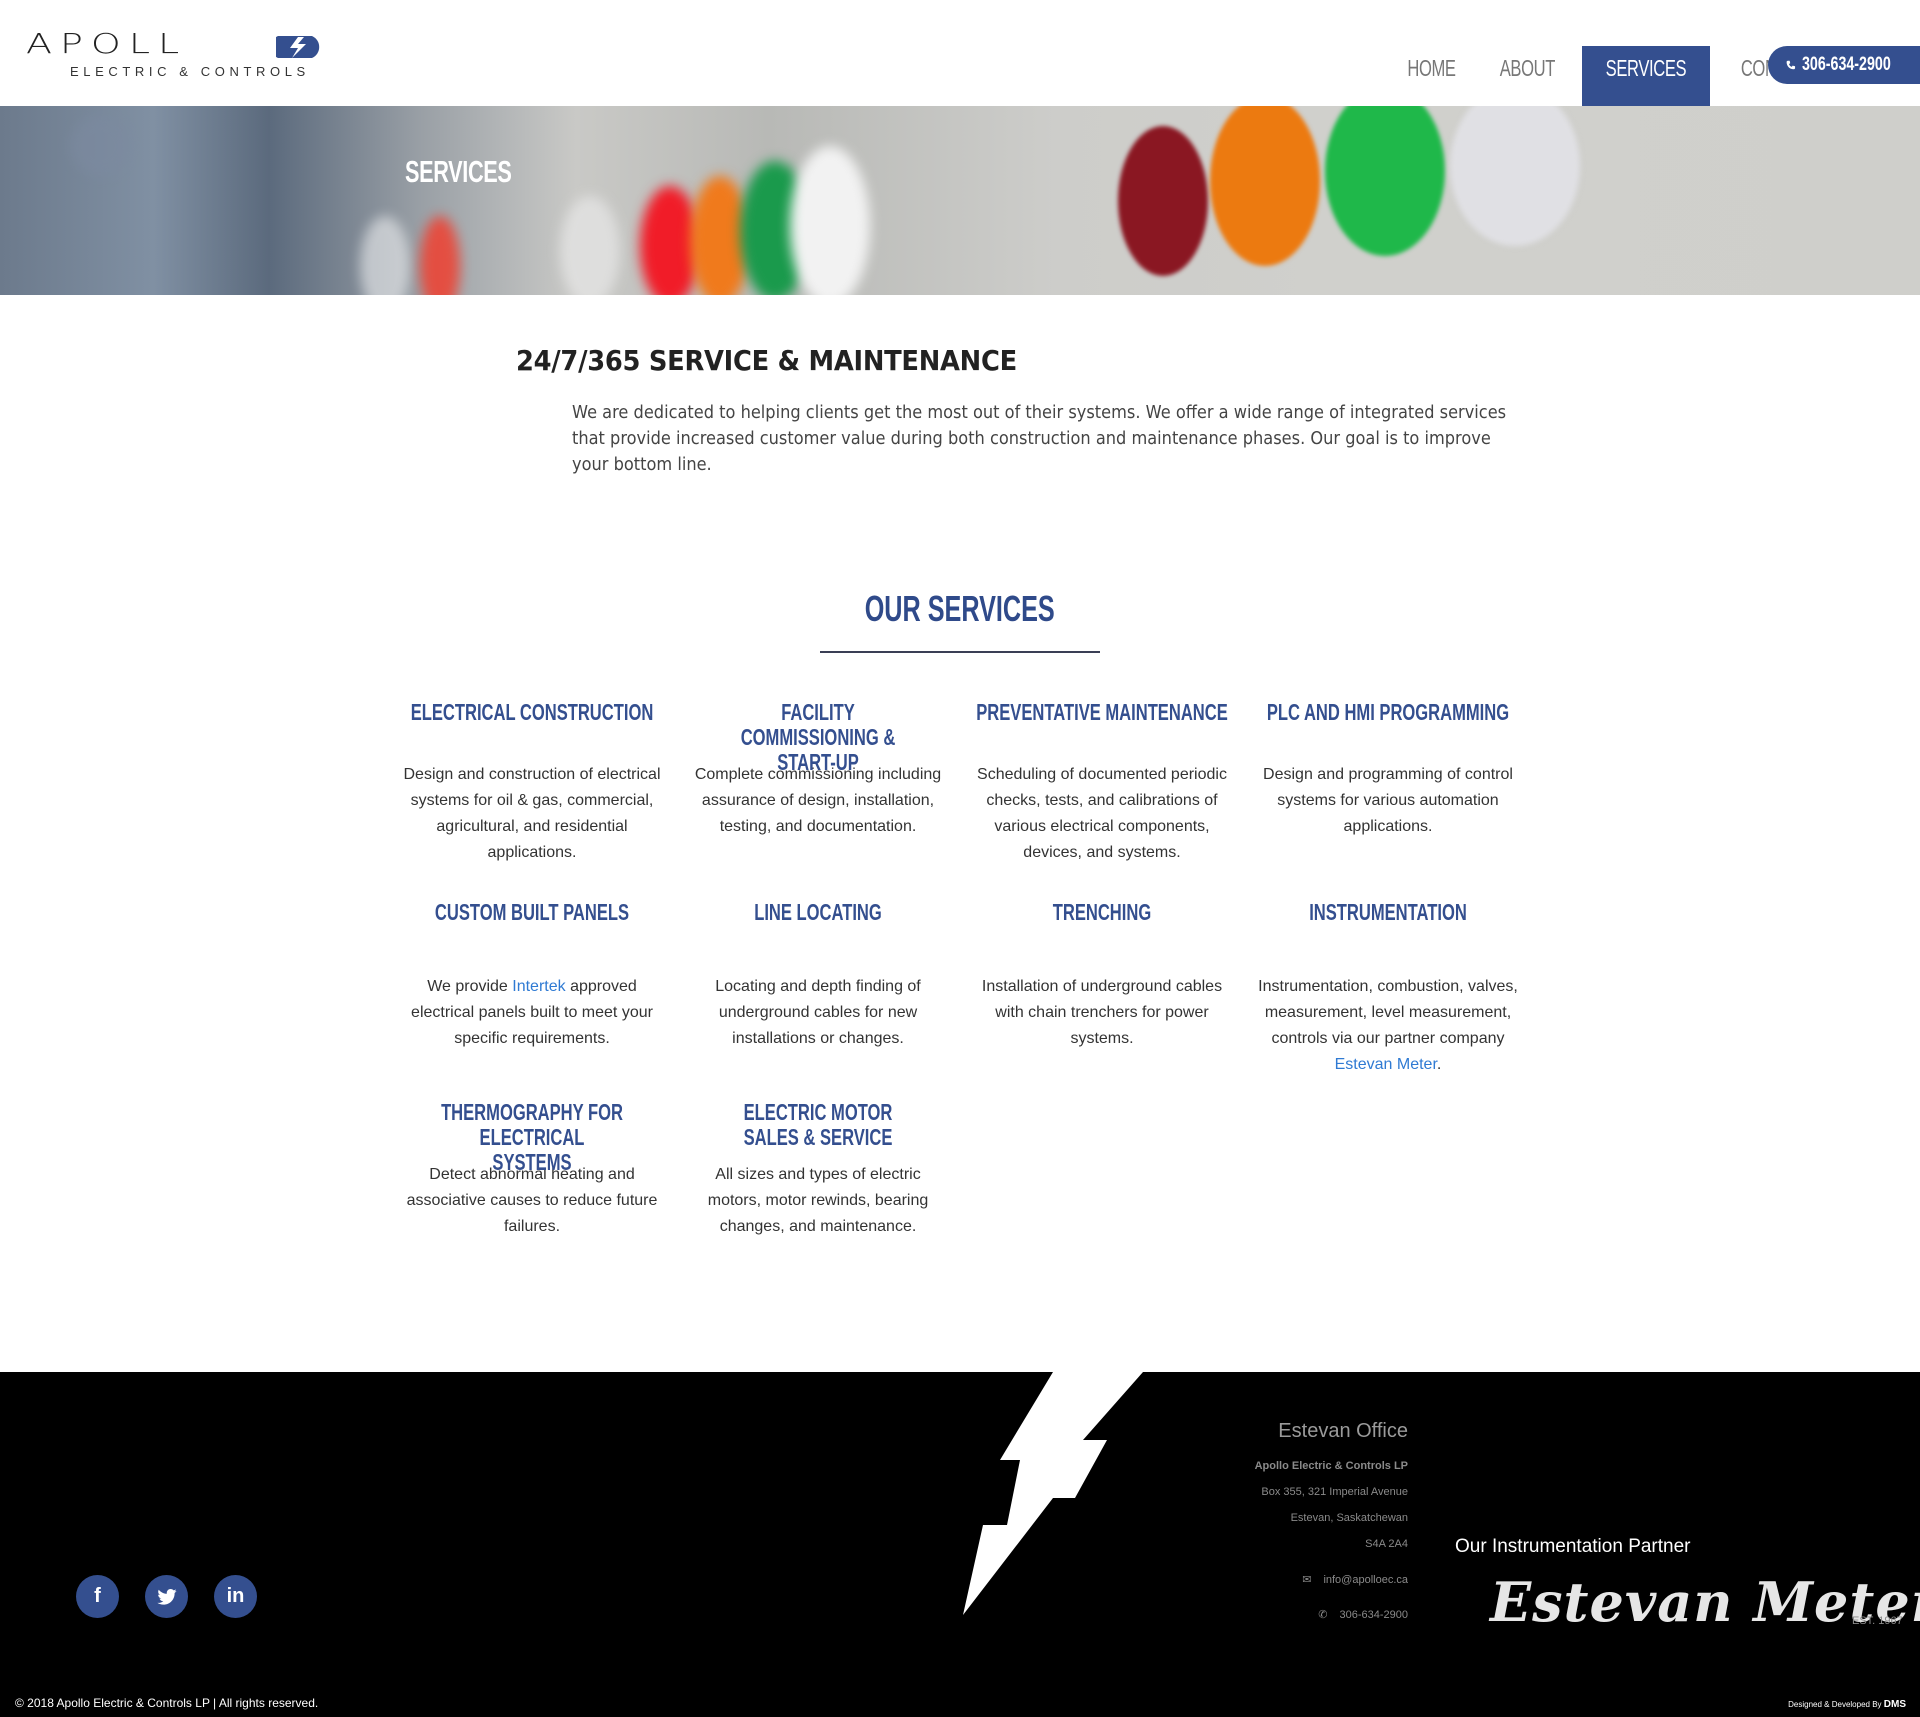 Image resolution: width=1920 pixels, height=1717 pixels. Describe the element at coordinates (1431, 76) in the screenshot. I see `nav-home: HOME` at that location.